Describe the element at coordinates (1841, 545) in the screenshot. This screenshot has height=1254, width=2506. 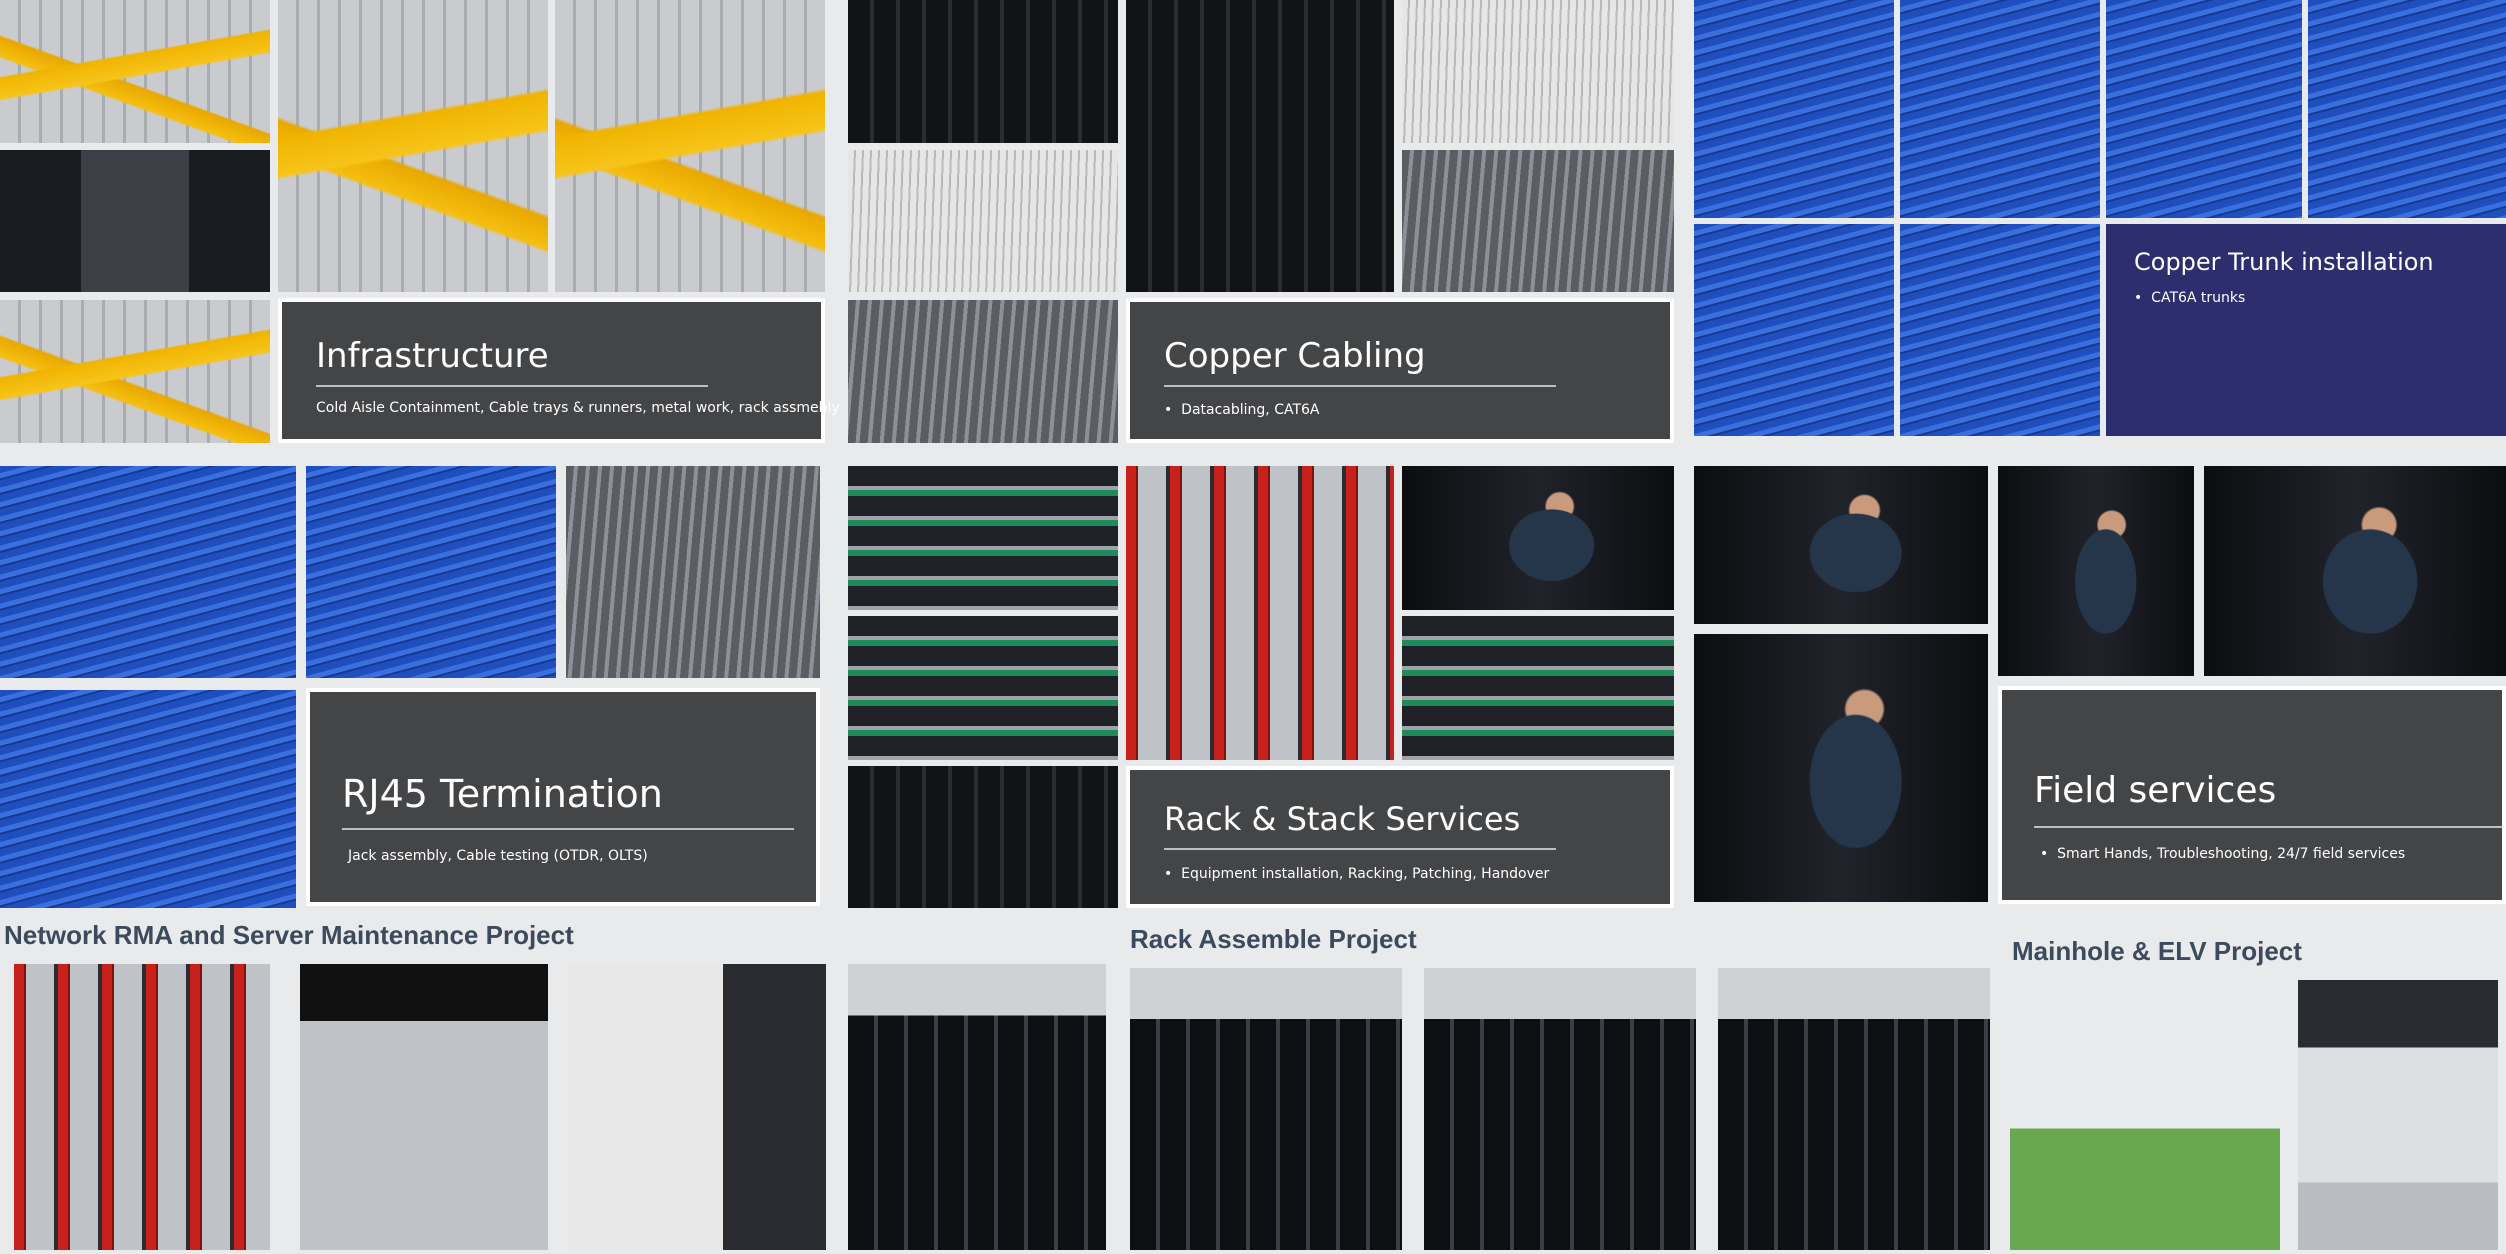
I see `photo-hand-on-device` at that location.